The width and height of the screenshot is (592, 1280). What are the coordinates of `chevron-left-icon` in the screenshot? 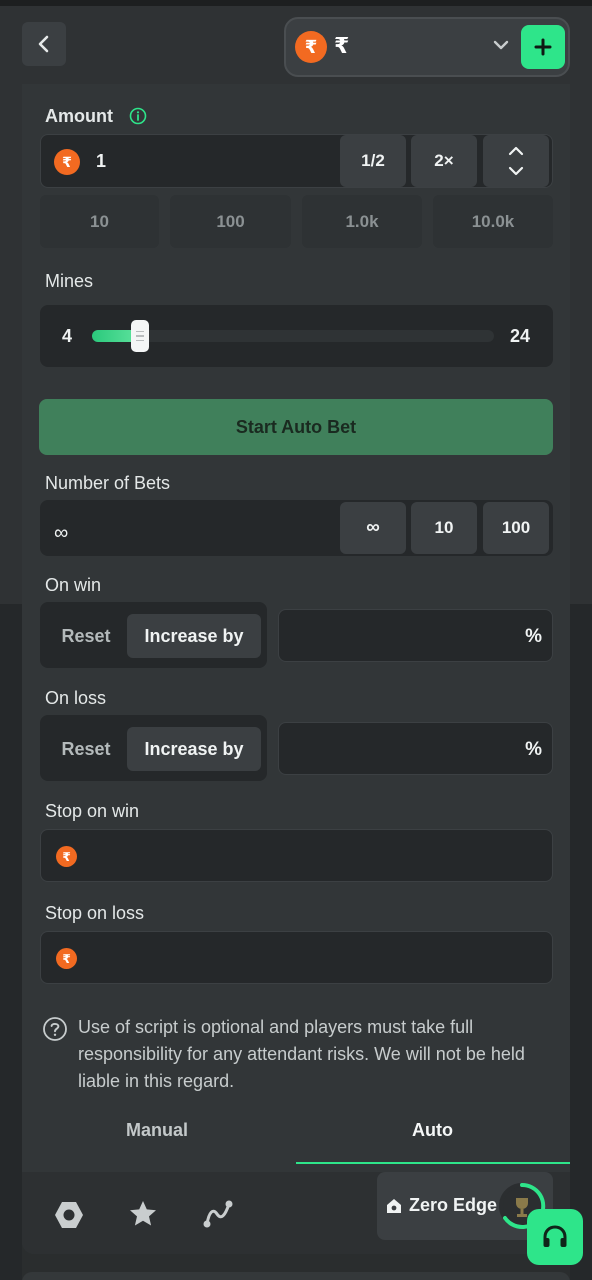 It's located at (43, 44).